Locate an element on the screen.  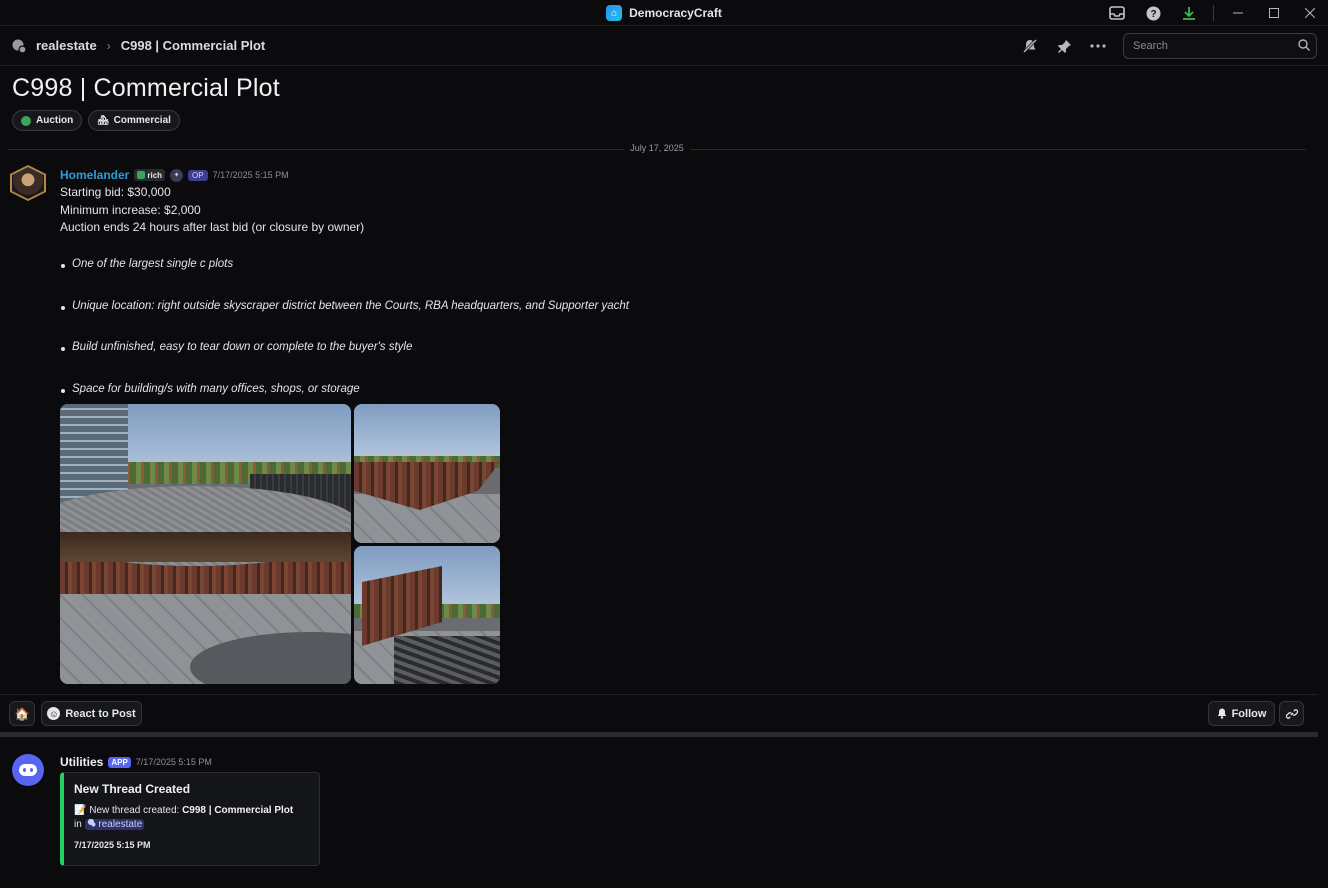
mute-notifications-icon is located at coordinates (1030, 46).